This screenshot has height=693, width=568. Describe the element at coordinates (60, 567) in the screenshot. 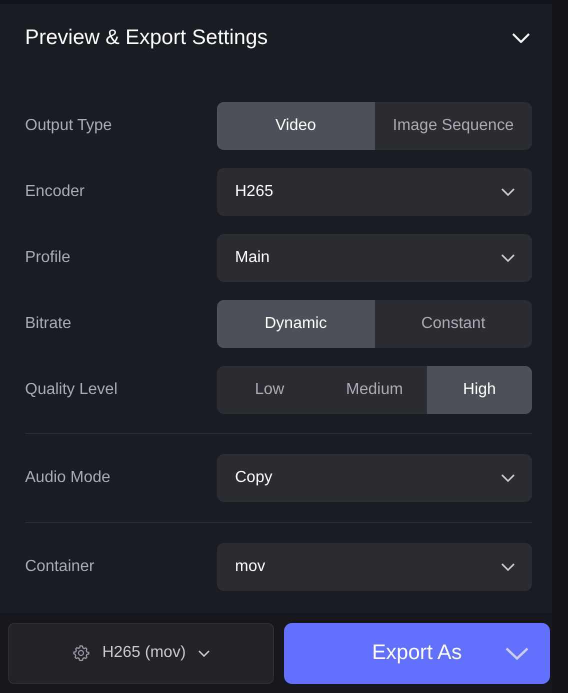

I see `field-label: Container` at that location.